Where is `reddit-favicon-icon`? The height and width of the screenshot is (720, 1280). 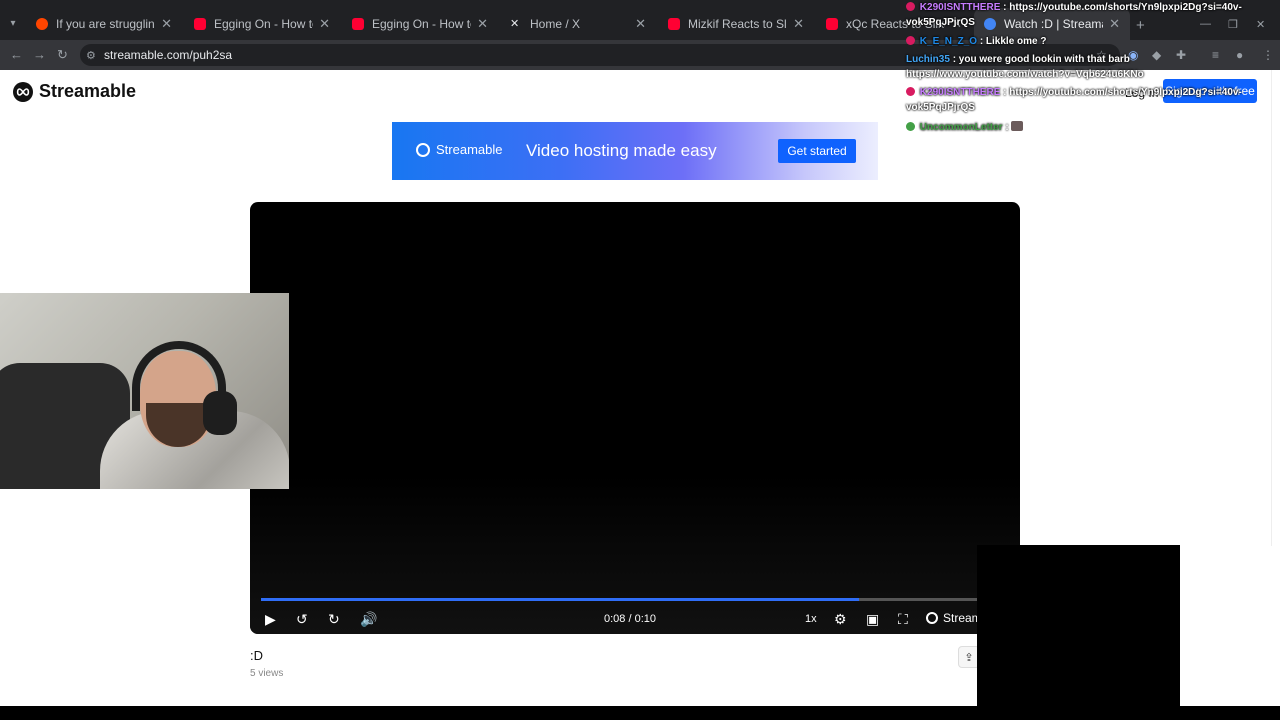
reddit-favicon-icon is located at coordinates (42, 24).